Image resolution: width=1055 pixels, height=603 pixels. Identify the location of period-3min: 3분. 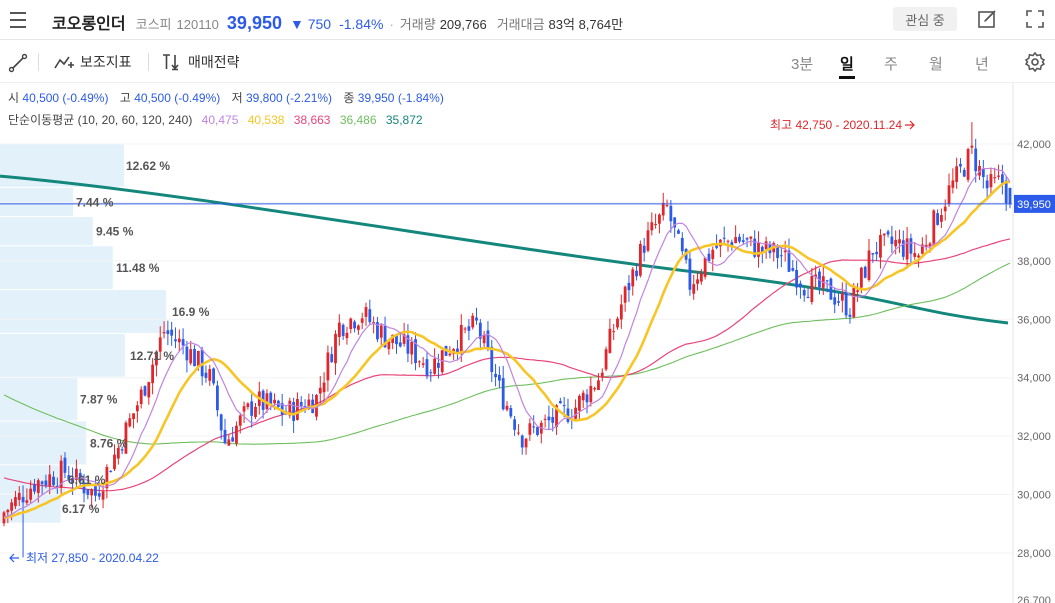
(802, 63).